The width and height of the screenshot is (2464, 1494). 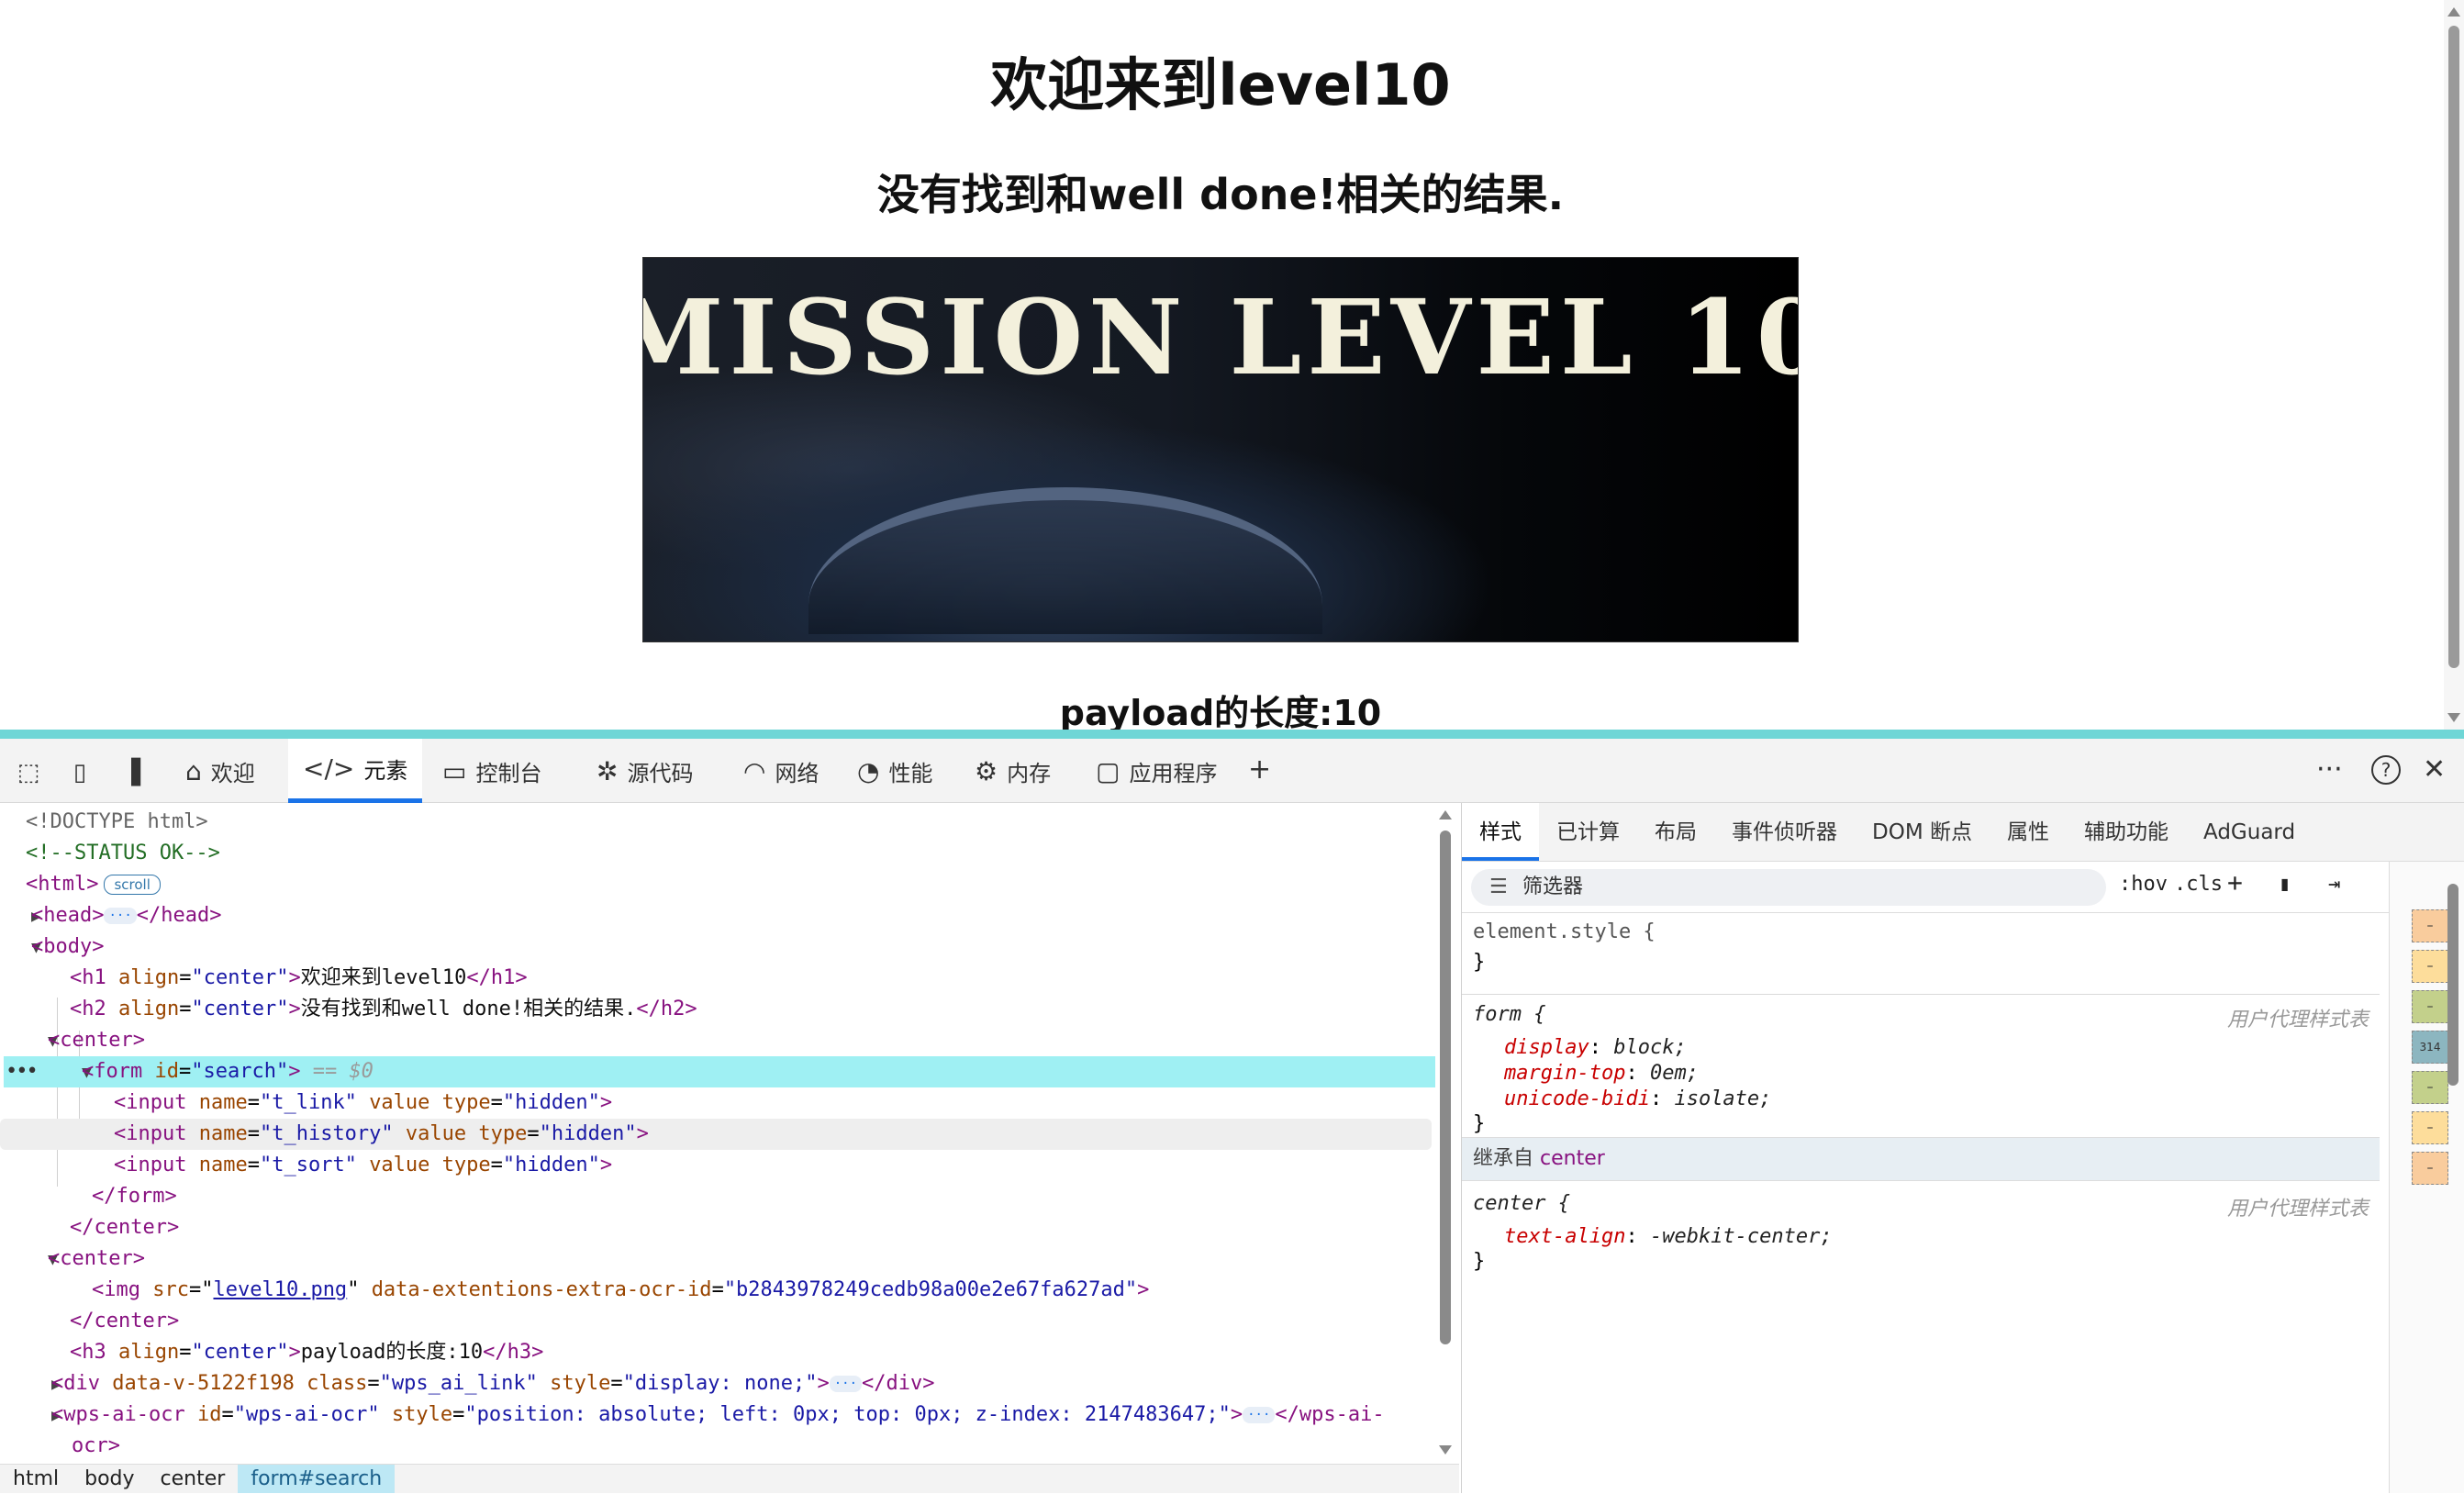 I want to click on banner-title-text: MISSION LEVEL 10, so click(x=1221, y=338).